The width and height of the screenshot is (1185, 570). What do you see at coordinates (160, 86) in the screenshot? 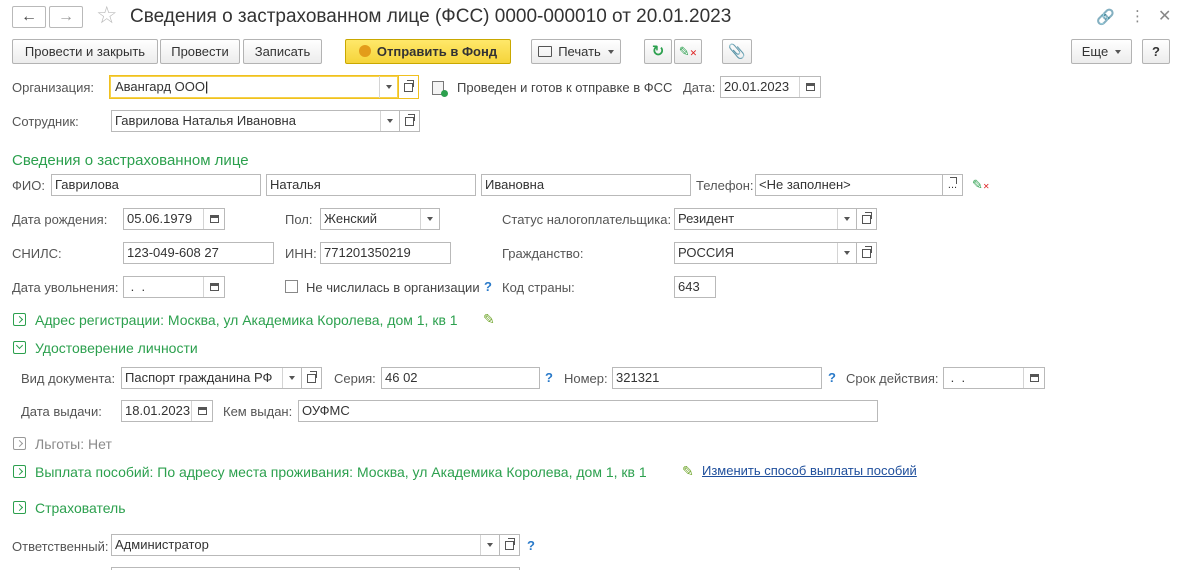
I see `org-value: Авангард ООО` at bounding box center [160, 86].